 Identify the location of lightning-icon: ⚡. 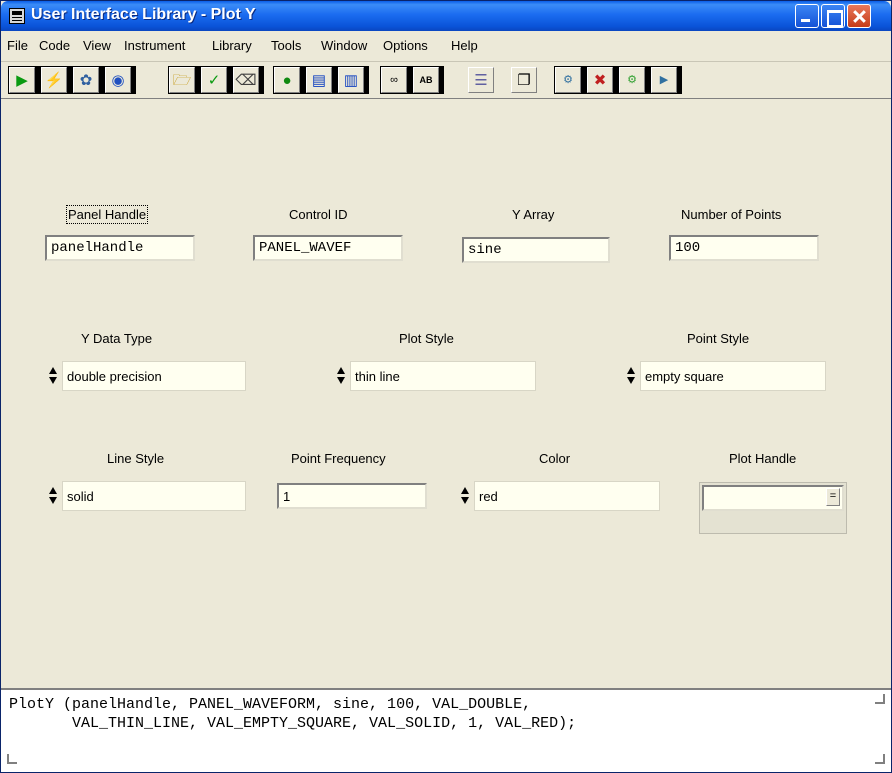
(54, 80).